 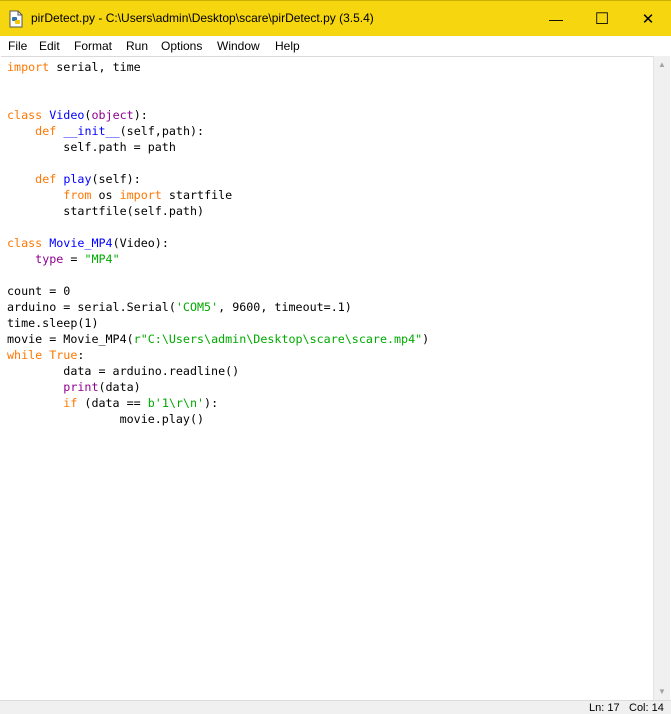 What do you see at coordinates (181, 46) in the screenshot?
I see `menu-options: Options` at bounding box center [181, 46].